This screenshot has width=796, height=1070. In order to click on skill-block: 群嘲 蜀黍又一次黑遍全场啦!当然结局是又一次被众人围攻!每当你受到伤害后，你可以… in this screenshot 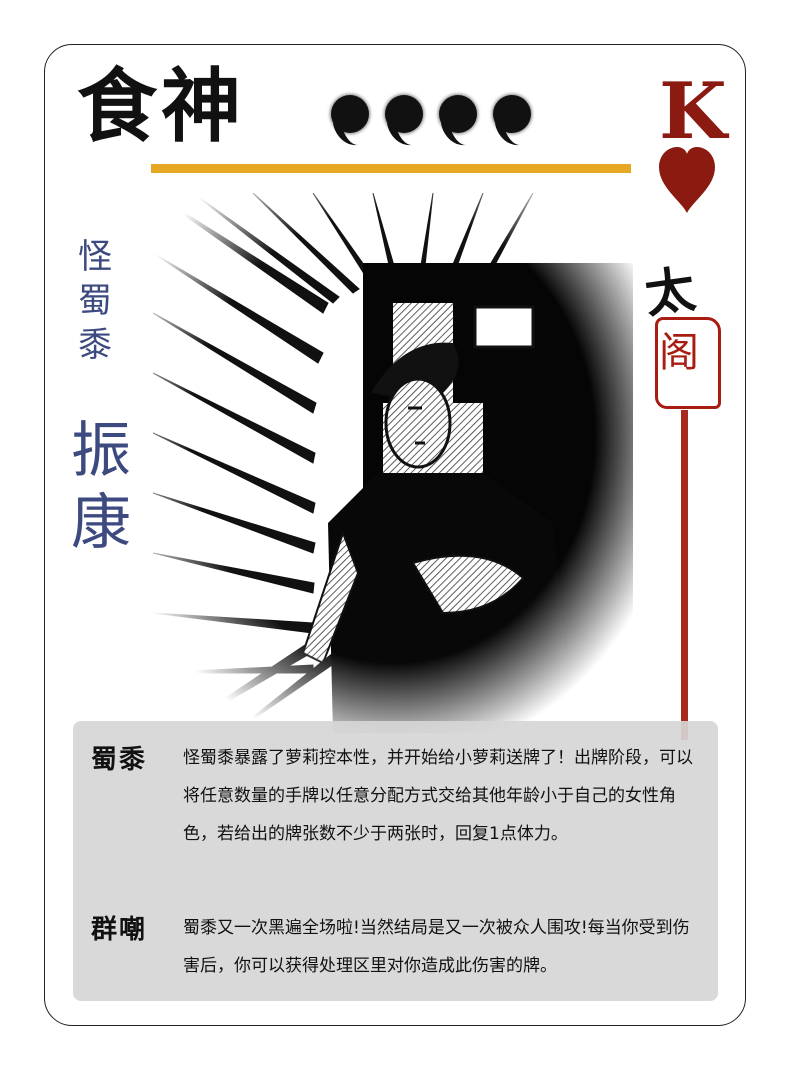, I will do `click(392, 947)`.